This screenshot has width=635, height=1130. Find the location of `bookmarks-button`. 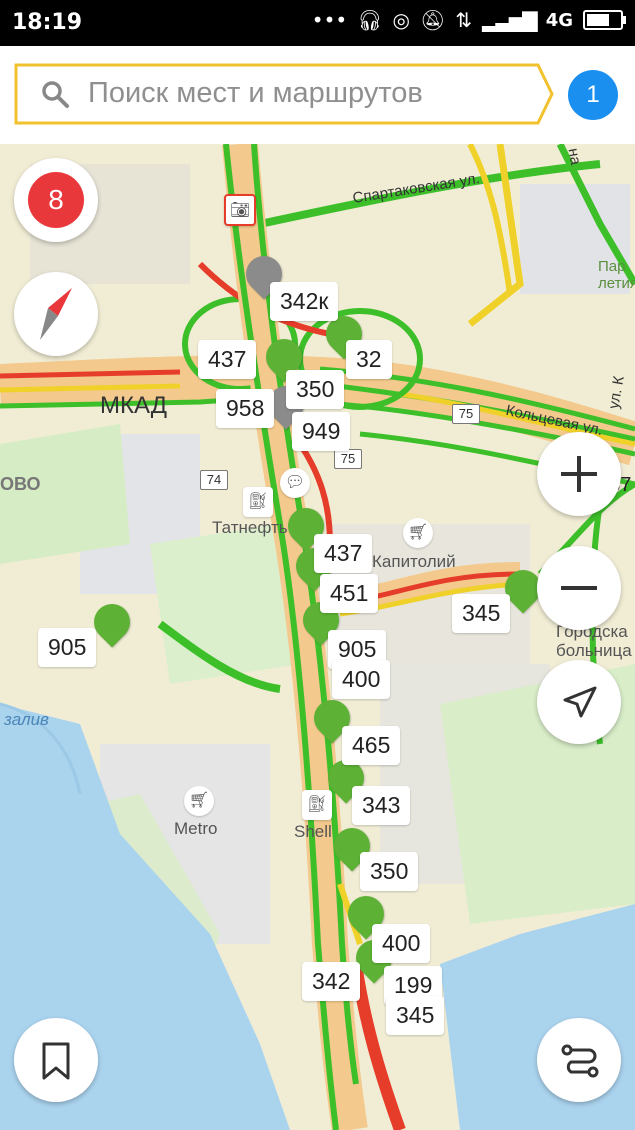

bookmarks-button is located at coordinates (56, 1060).